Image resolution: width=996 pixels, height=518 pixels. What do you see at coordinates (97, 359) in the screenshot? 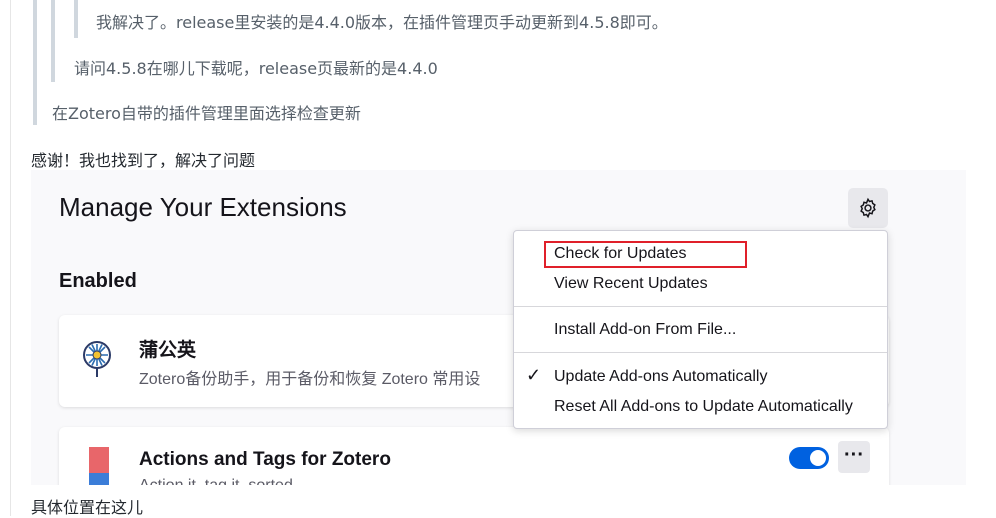
I see `dandelion-icon` at bounding box center [97, 359].